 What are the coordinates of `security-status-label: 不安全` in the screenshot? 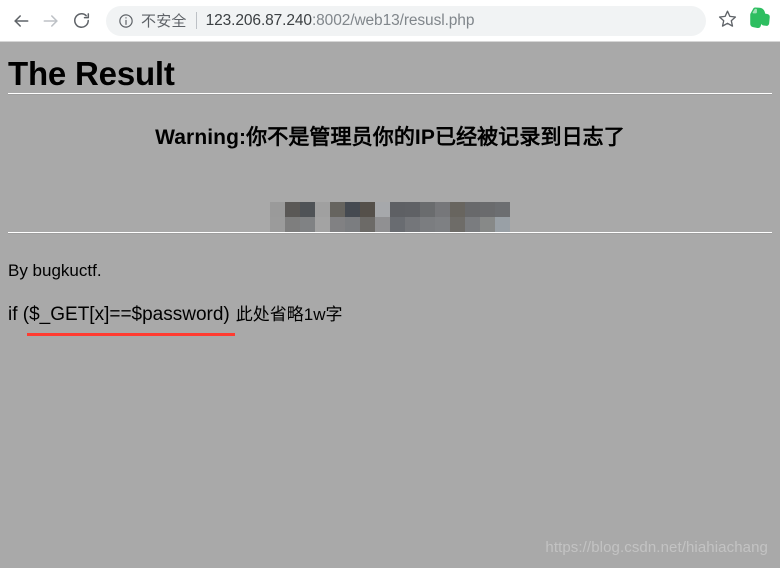 It's located at (164, 21).